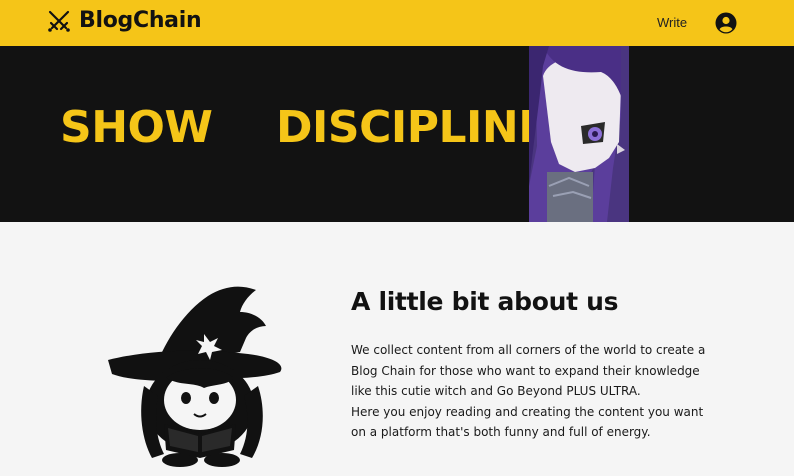 The image size is (794, 476). What do you see at coordinates (195, 376) in the screenshot?
I see `witch-reading-book-illustration` at bounding box center [195, 376].